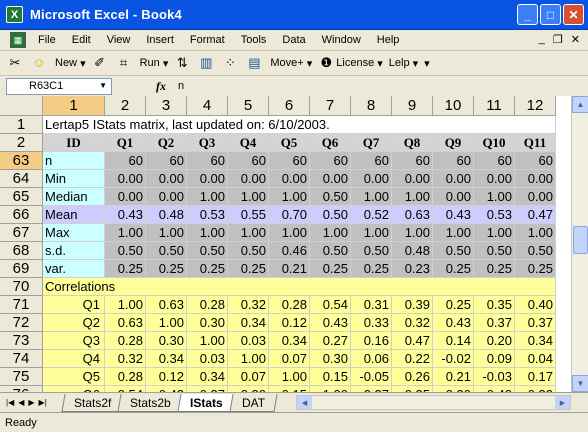 The width and height of the screenshot is (588, 432). I want to click on corr-label-cell: Q2, so click(74, 323).